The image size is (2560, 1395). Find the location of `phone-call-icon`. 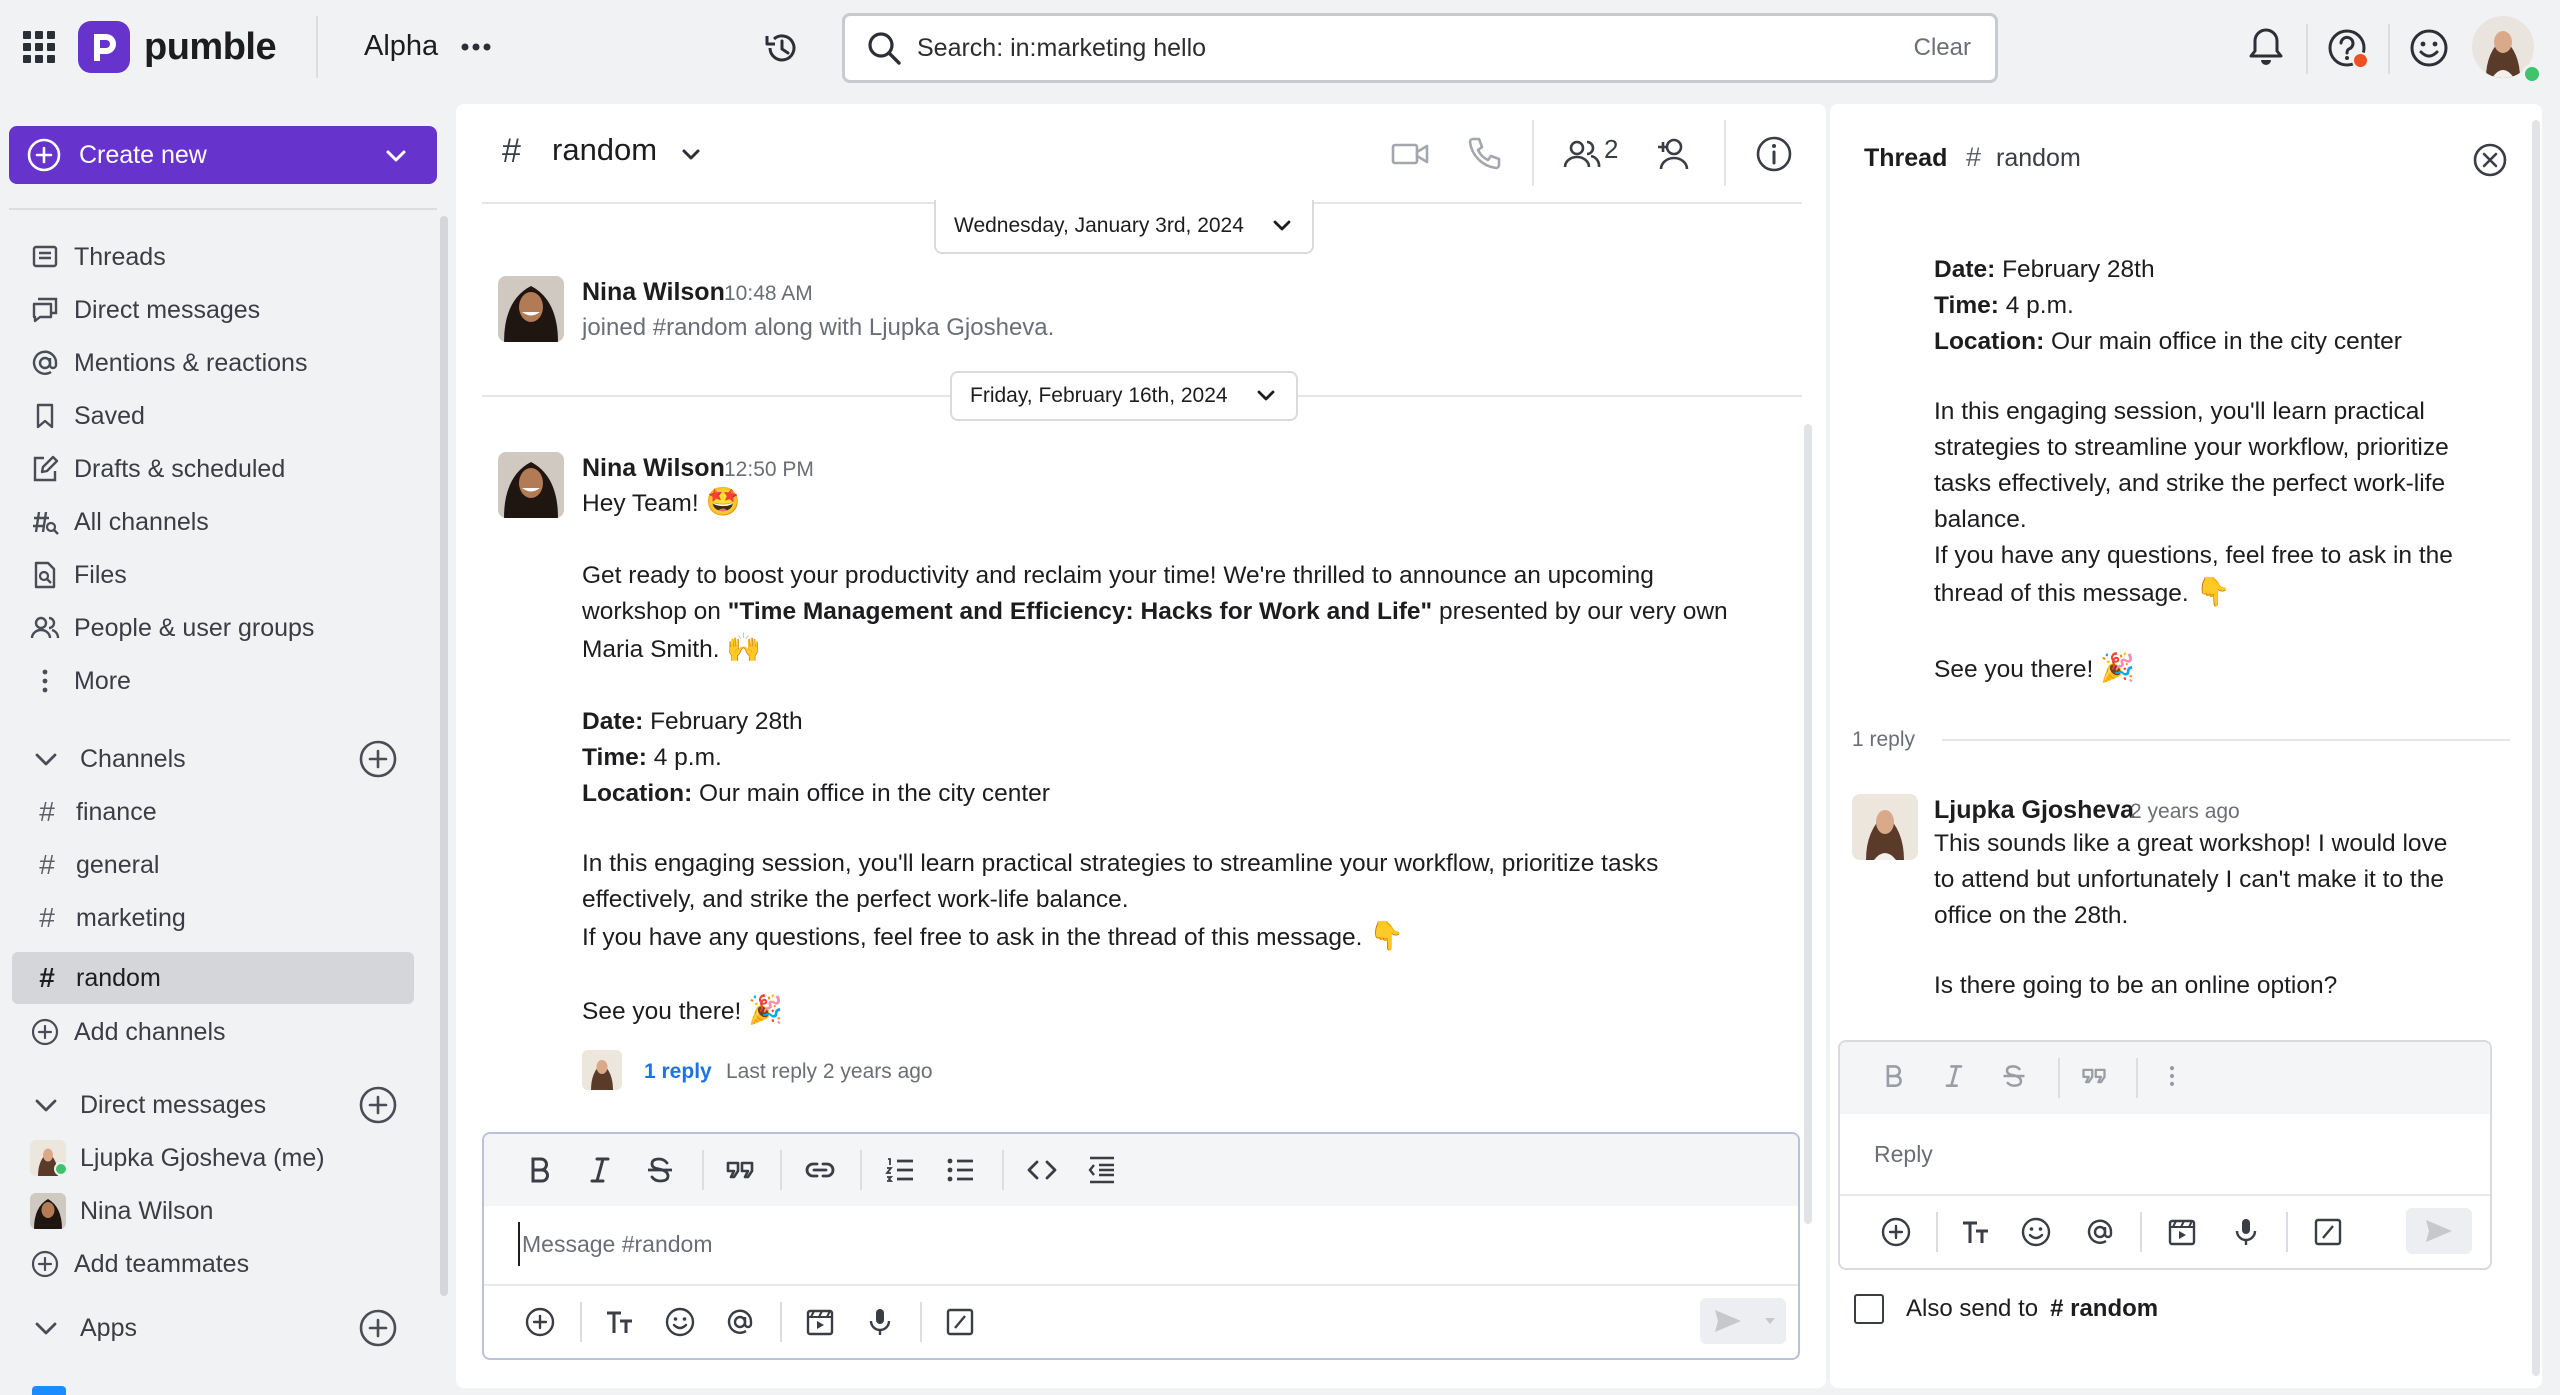

phone-call-icon is located at coordinates (1484, 154).